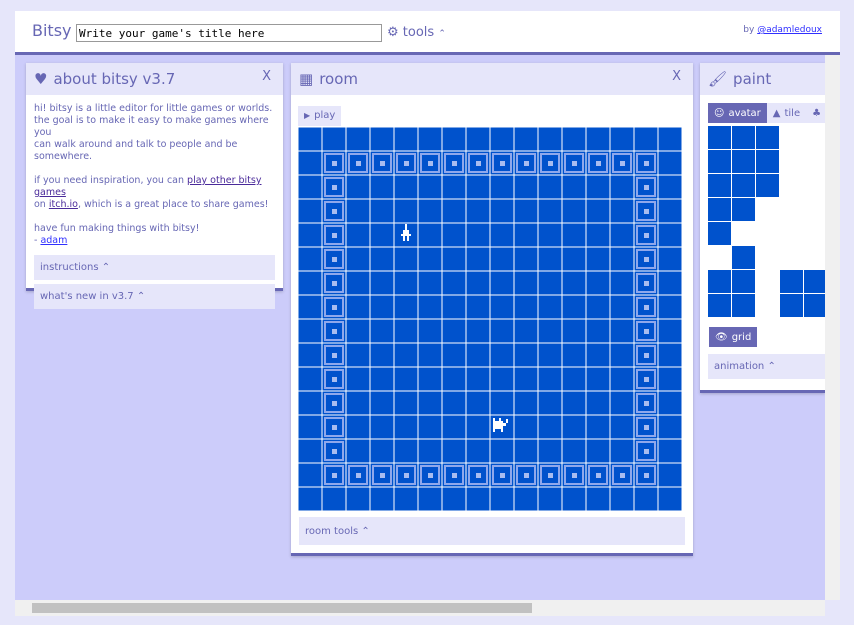 The image size is (854, 625). I want to click on room-title: room, so click(338, 79).